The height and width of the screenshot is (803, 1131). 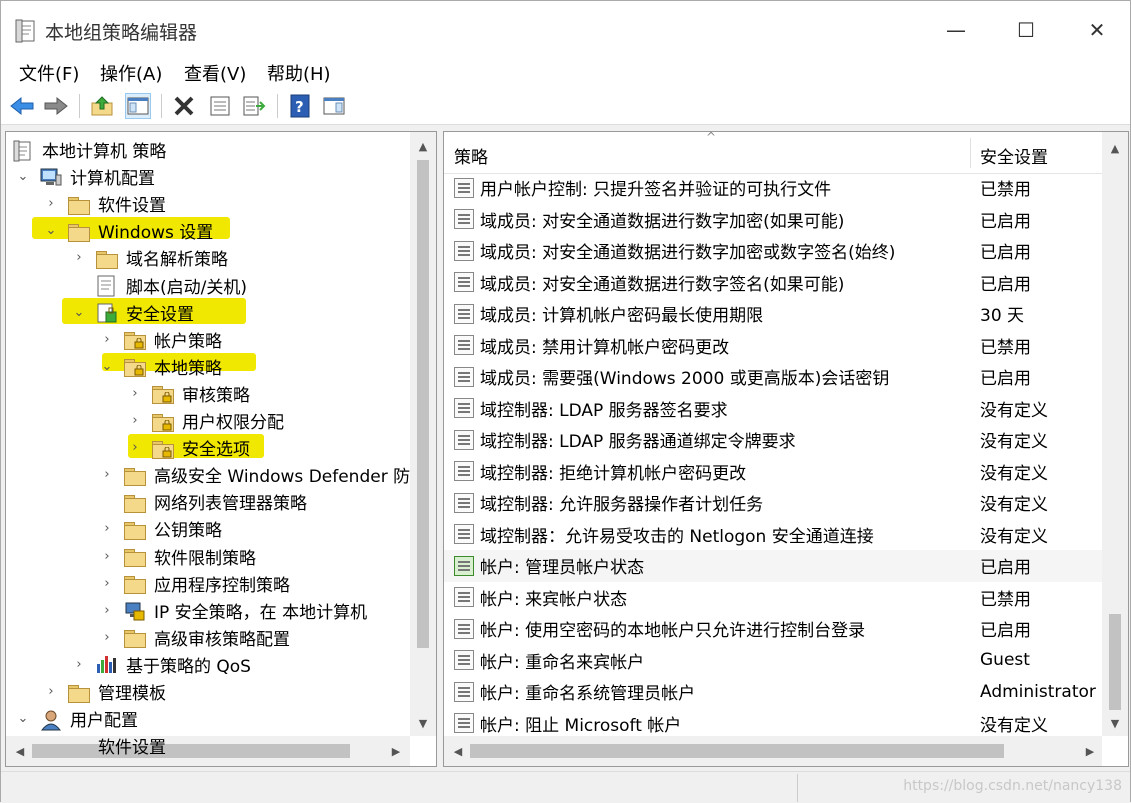 I want to click on tree-item: › 管理模板, so click(x=105, y=691).